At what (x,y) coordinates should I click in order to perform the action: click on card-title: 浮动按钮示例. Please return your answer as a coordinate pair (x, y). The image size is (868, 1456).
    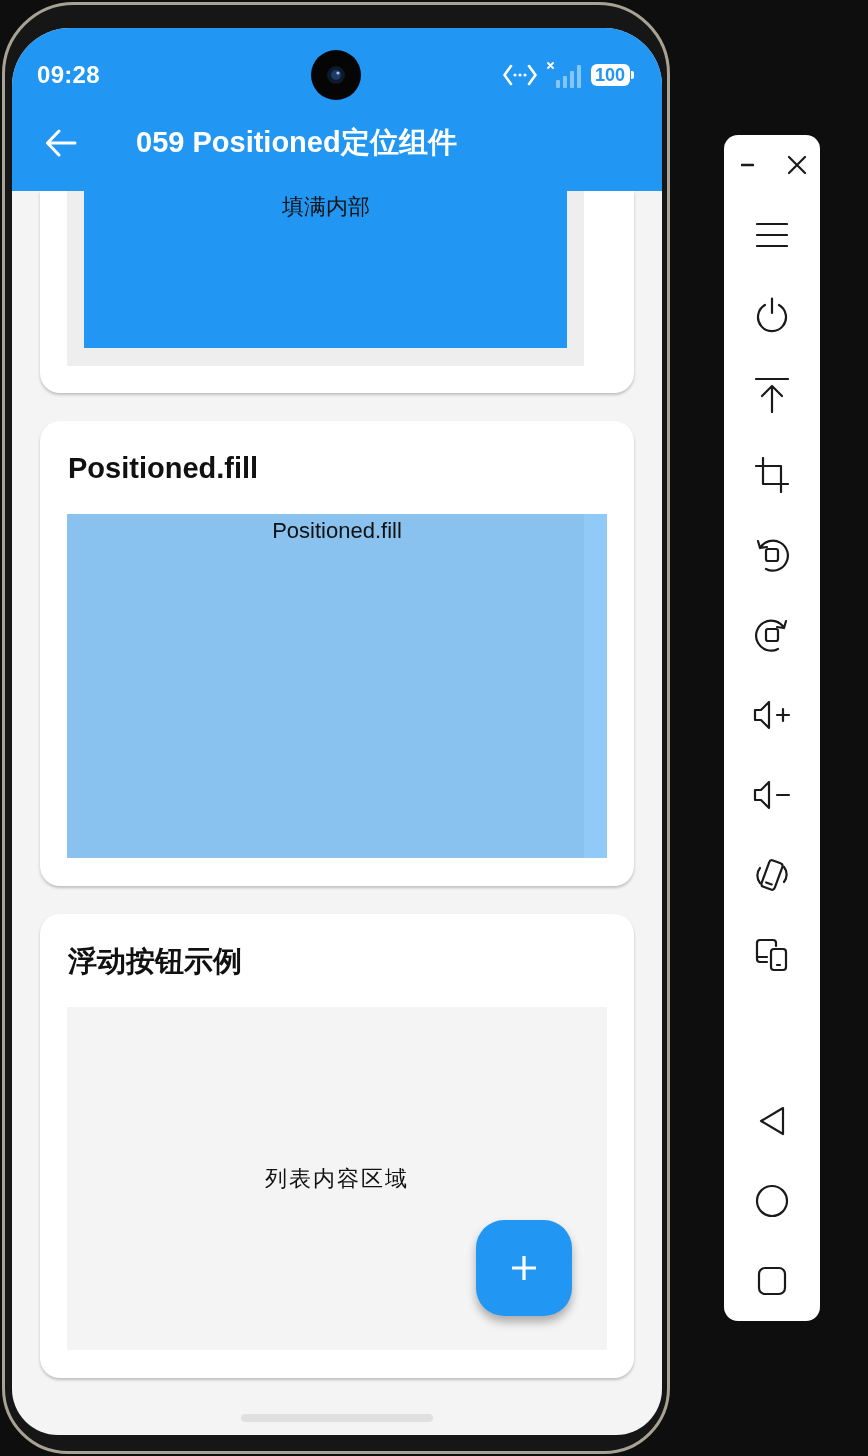
    Looking at the image, I should click on (155, 961).